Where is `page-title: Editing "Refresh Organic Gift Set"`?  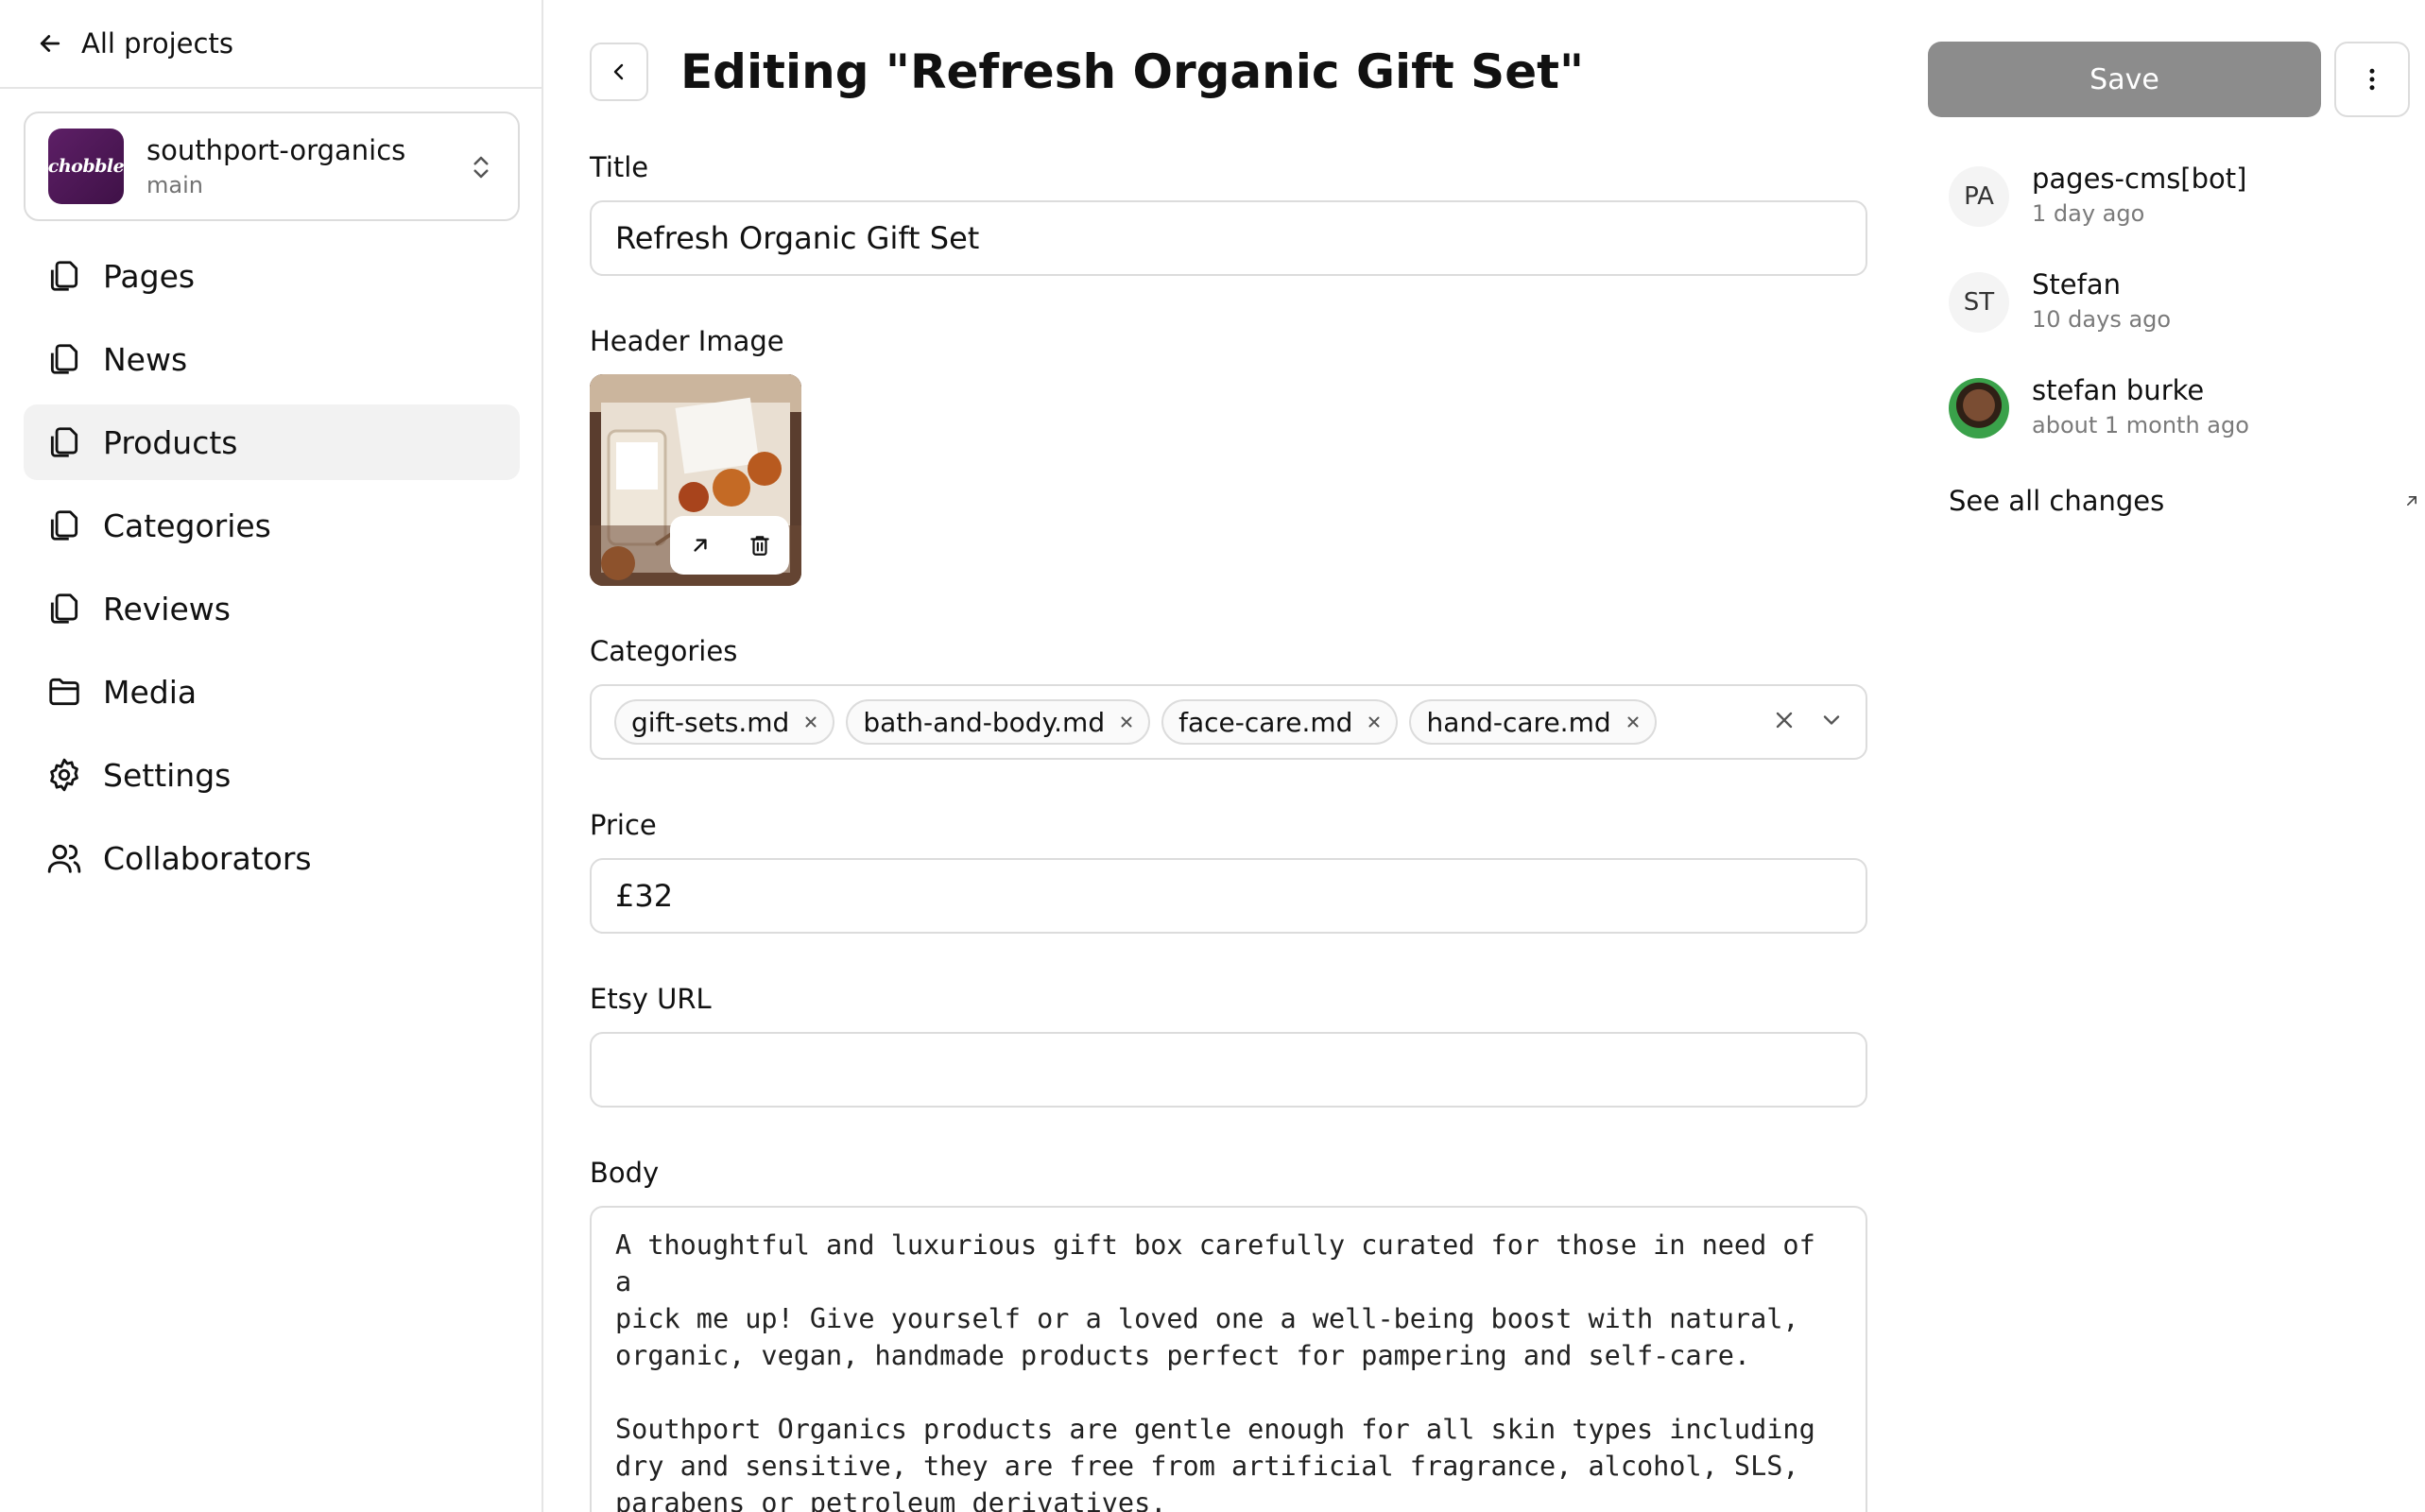
page-title: Editing "Refresh Organic Gift Set" is located at coordinates (1133, 71).